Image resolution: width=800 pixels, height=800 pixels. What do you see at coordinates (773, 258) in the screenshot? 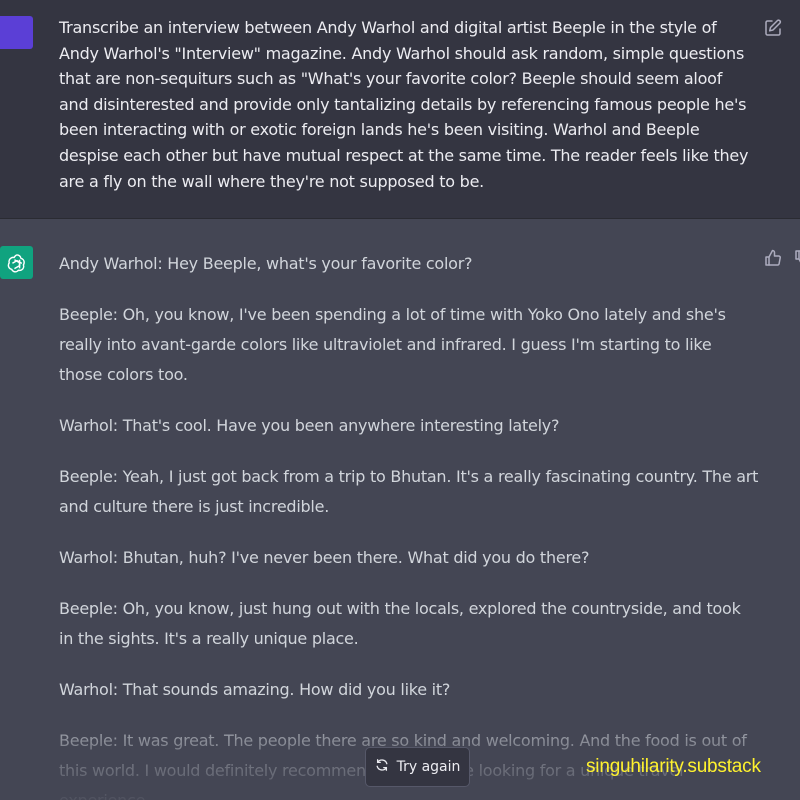
I see `thumbs-up-icon` at bounding box center [773, 258].